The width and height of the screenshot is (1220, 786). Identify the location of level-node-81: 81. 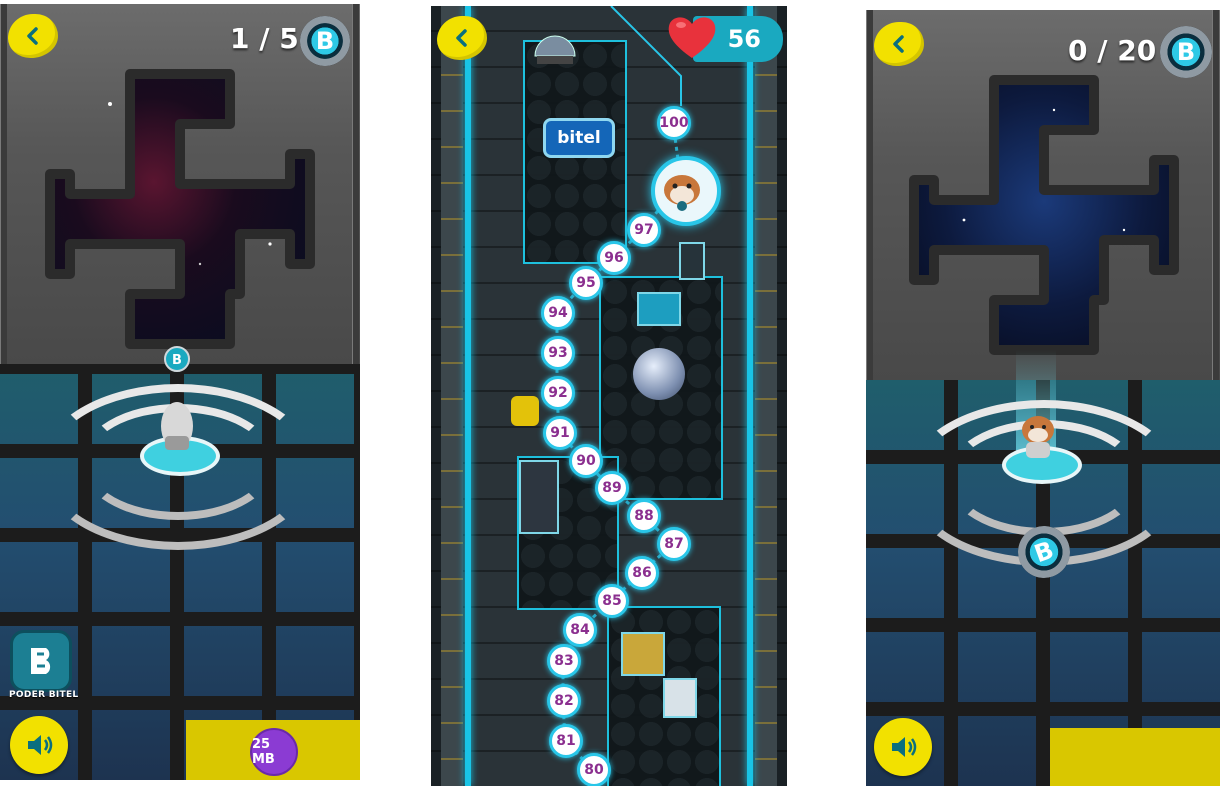
(566, 741).